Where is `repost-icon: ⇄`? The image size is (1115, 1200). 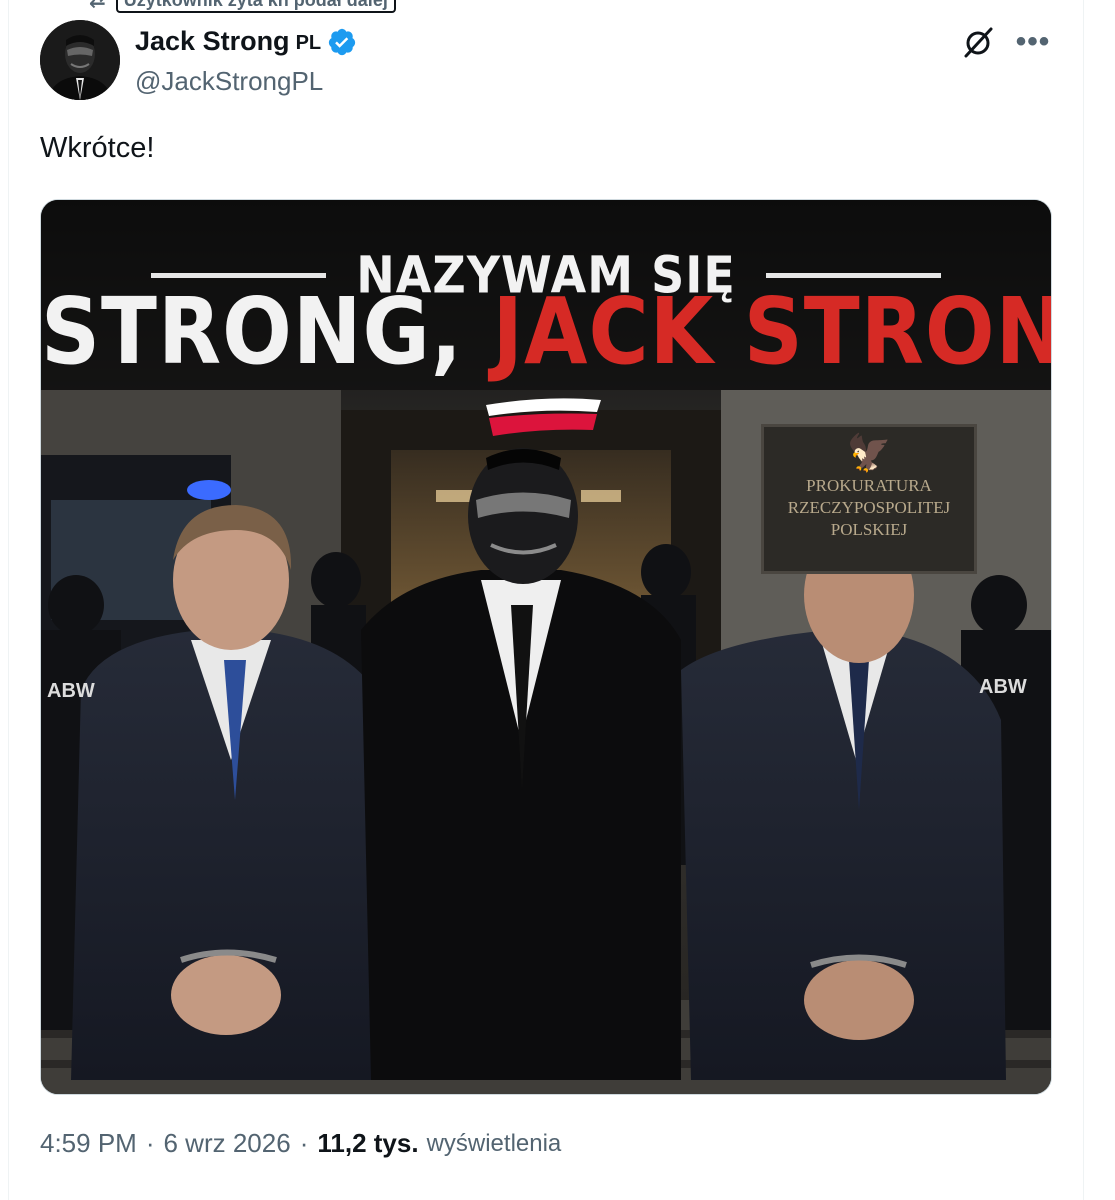 repost-icon: ⇄ is located at coordinates (97, 6).